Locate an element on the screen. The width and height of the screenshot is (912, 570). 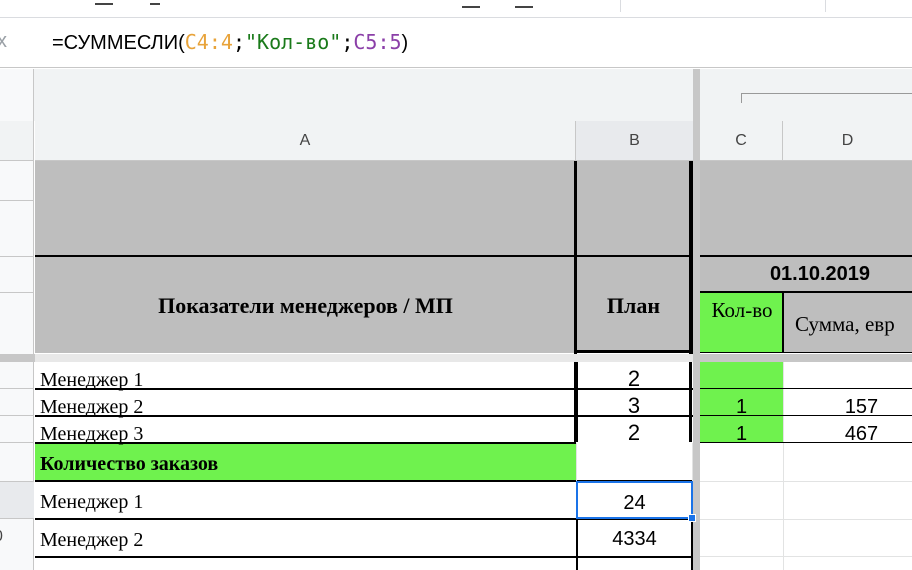
toolbar is located at coordinates (456, 9).